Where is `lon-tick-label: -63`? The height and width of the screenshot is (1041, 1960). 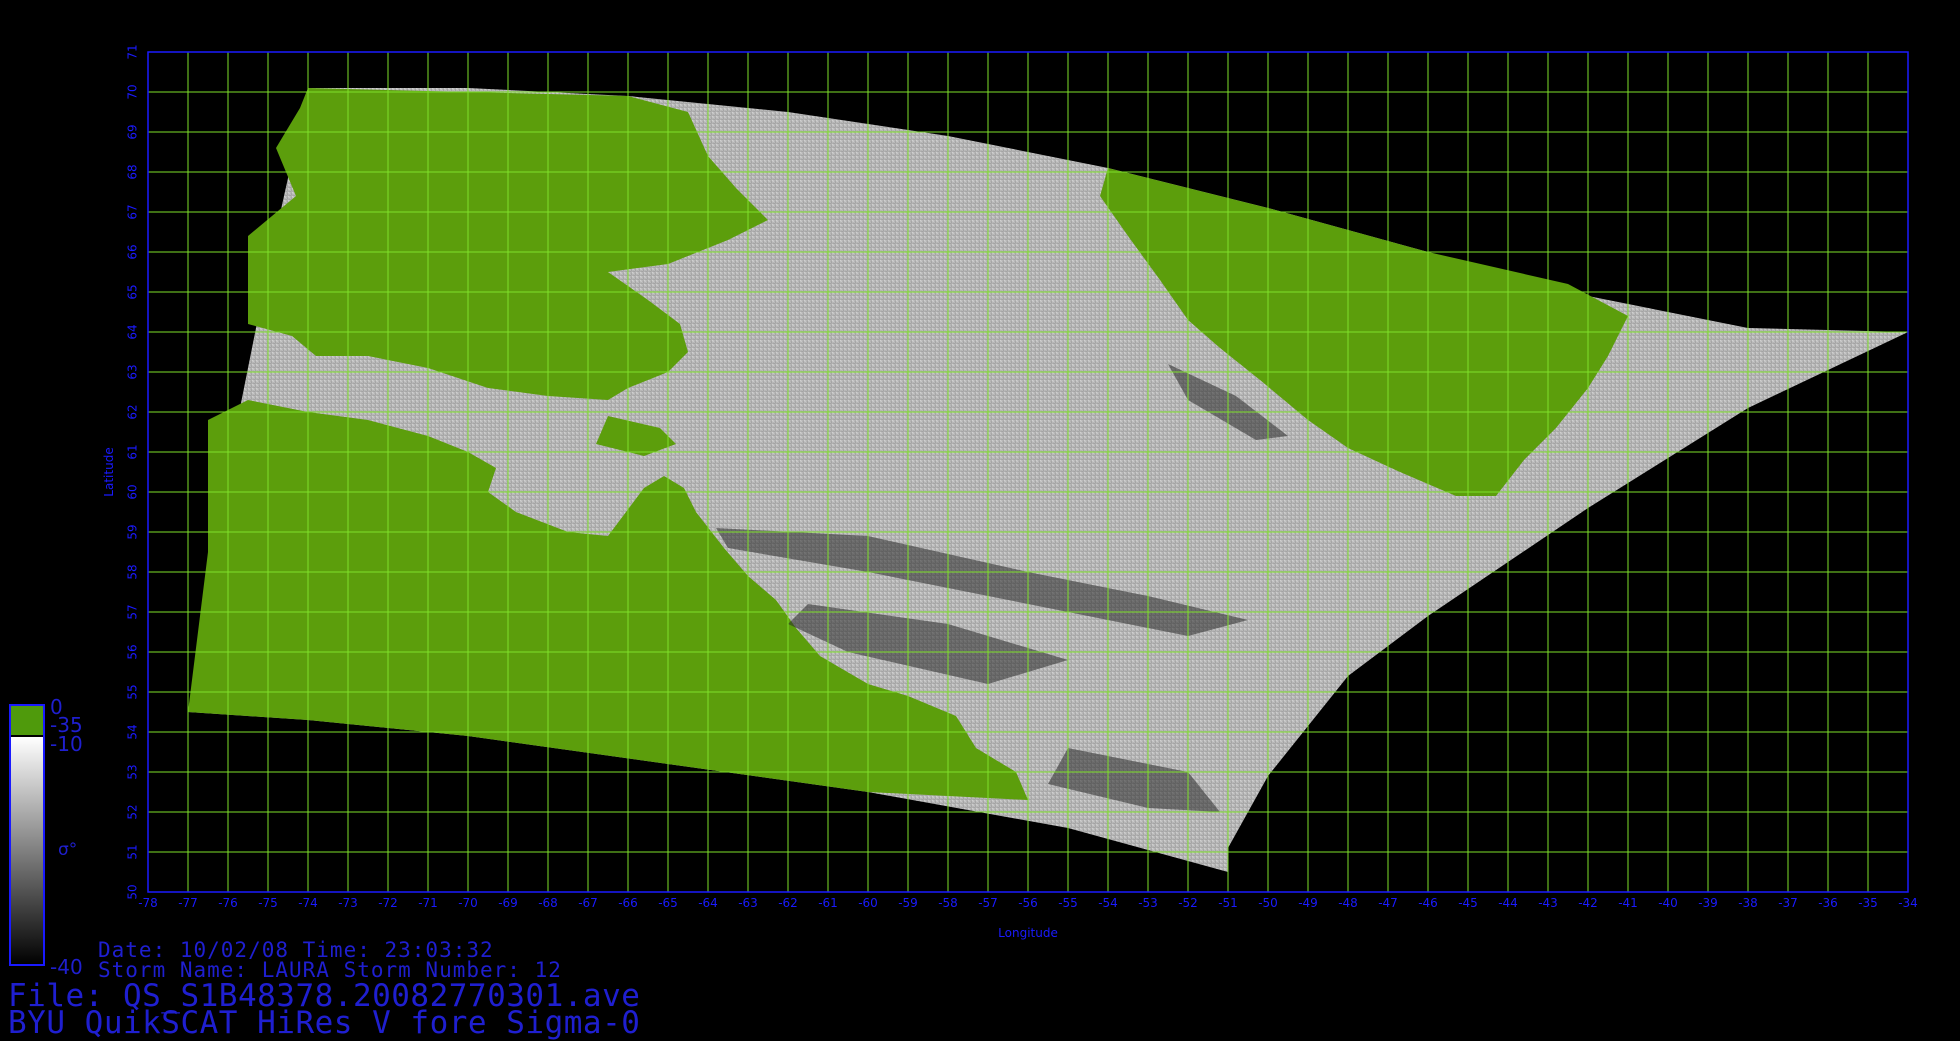
lon-tick-label: -63 is located at coordinates (748, 903).